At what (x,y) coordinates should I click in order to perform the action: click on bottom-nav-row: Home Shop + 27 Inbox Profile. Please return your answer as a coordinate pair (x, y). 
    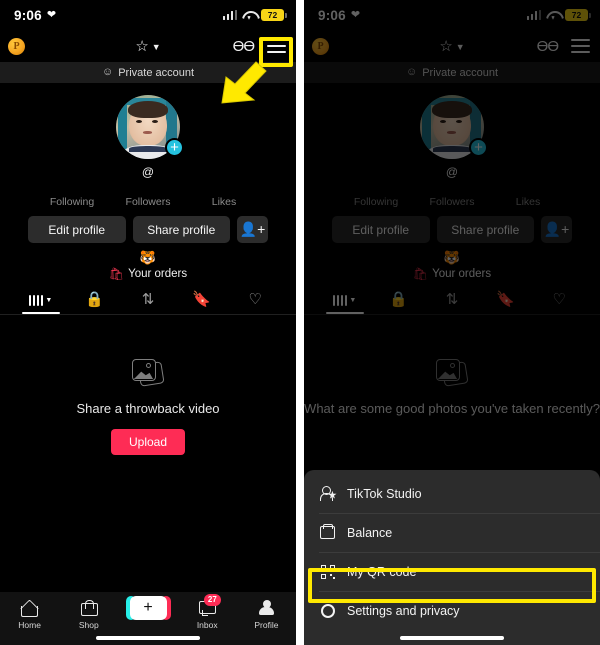
    Looking at the image, I should click on (148, 612).